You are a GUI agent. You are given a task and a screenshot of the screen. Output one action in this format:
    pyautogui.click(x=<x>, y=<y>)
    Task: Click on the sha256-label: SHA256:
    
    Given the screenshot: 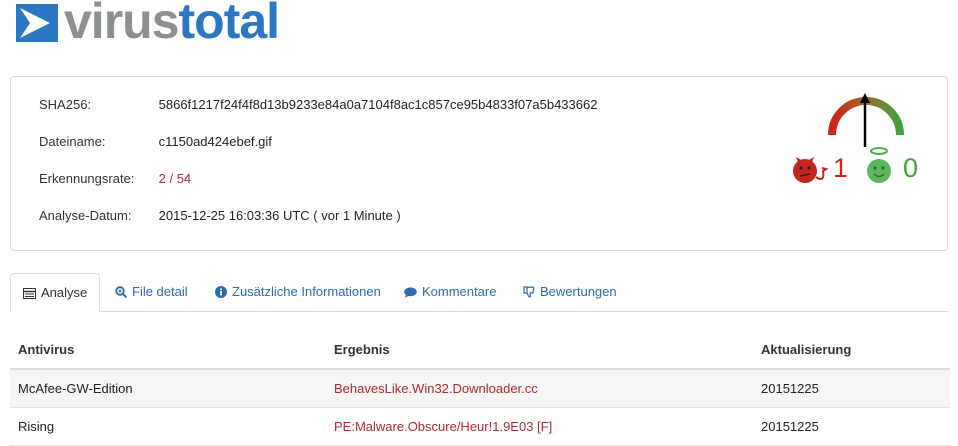 What is the action you would take?
    pyautogui.click(x=65, y=104)
    